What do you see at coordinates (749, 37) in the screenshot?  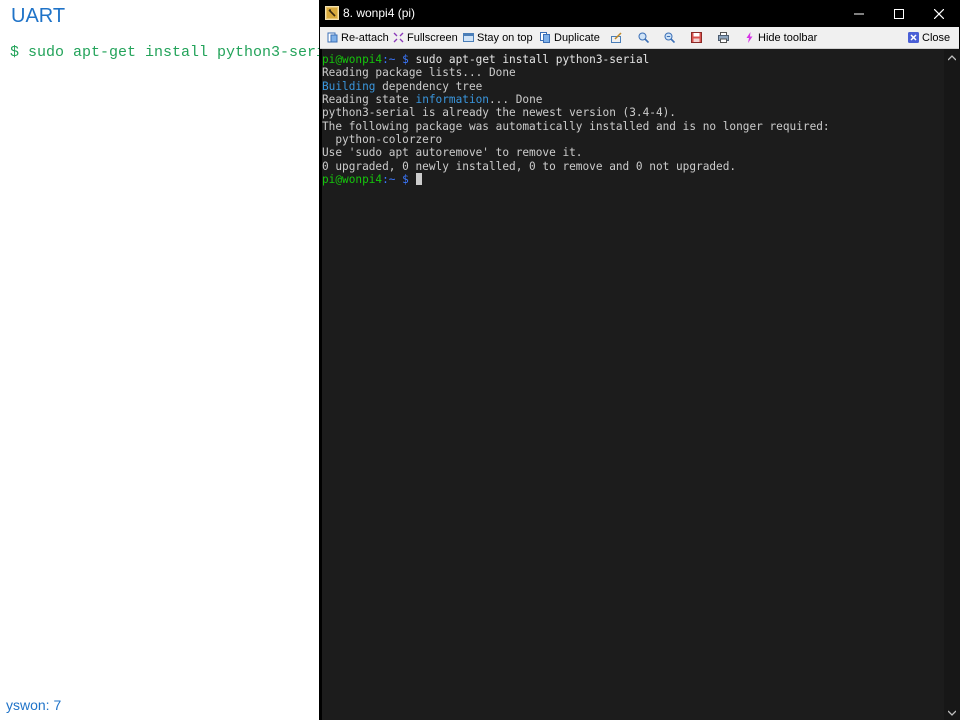 I see `lightning-icon` at bounding box center [749, 37].